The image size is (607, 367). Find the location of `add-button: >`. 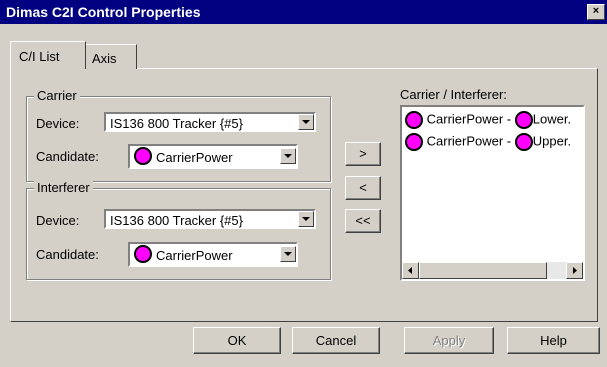

add-button: > is located at coordinates (363, 154).